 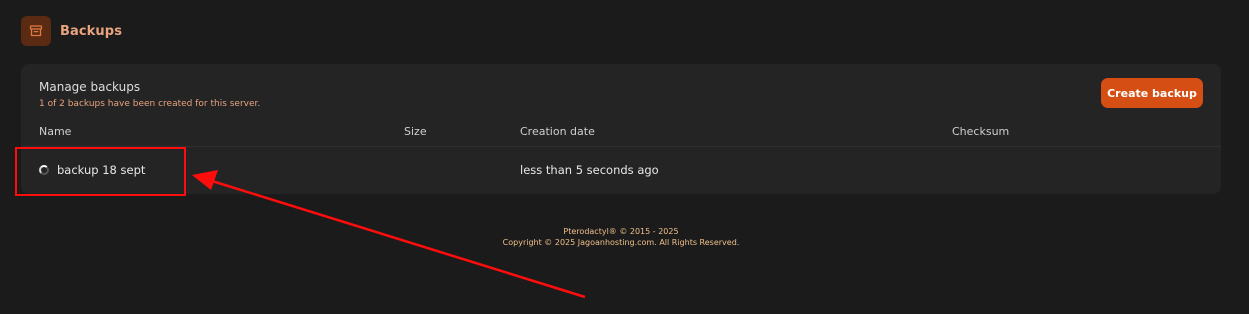 What do you see at coordinates (44, 170) in the screenshot?
I see `loading-spinner-icon` at bounding box center [44, 170].